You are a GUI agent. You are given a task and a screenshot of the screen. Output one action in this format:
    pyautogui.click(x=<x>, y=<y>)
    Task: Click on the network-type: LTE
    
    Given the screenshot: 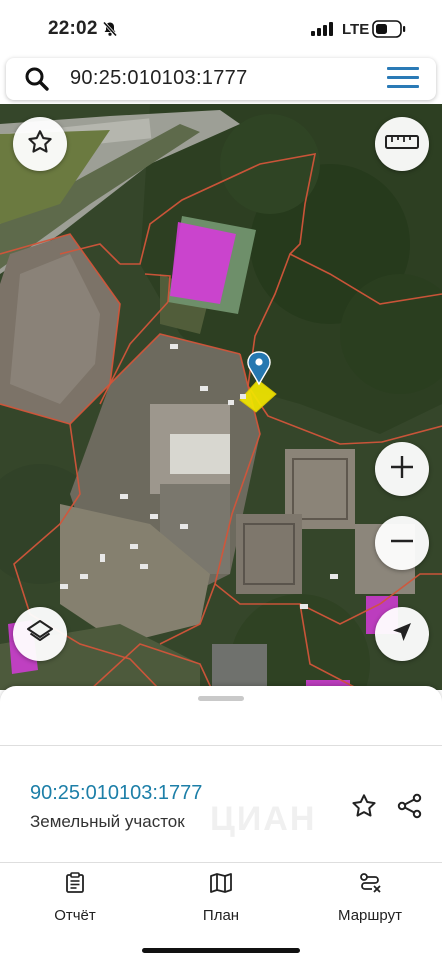 What is the action you would take?
    pyautogui.click(x=356, y=29)
    